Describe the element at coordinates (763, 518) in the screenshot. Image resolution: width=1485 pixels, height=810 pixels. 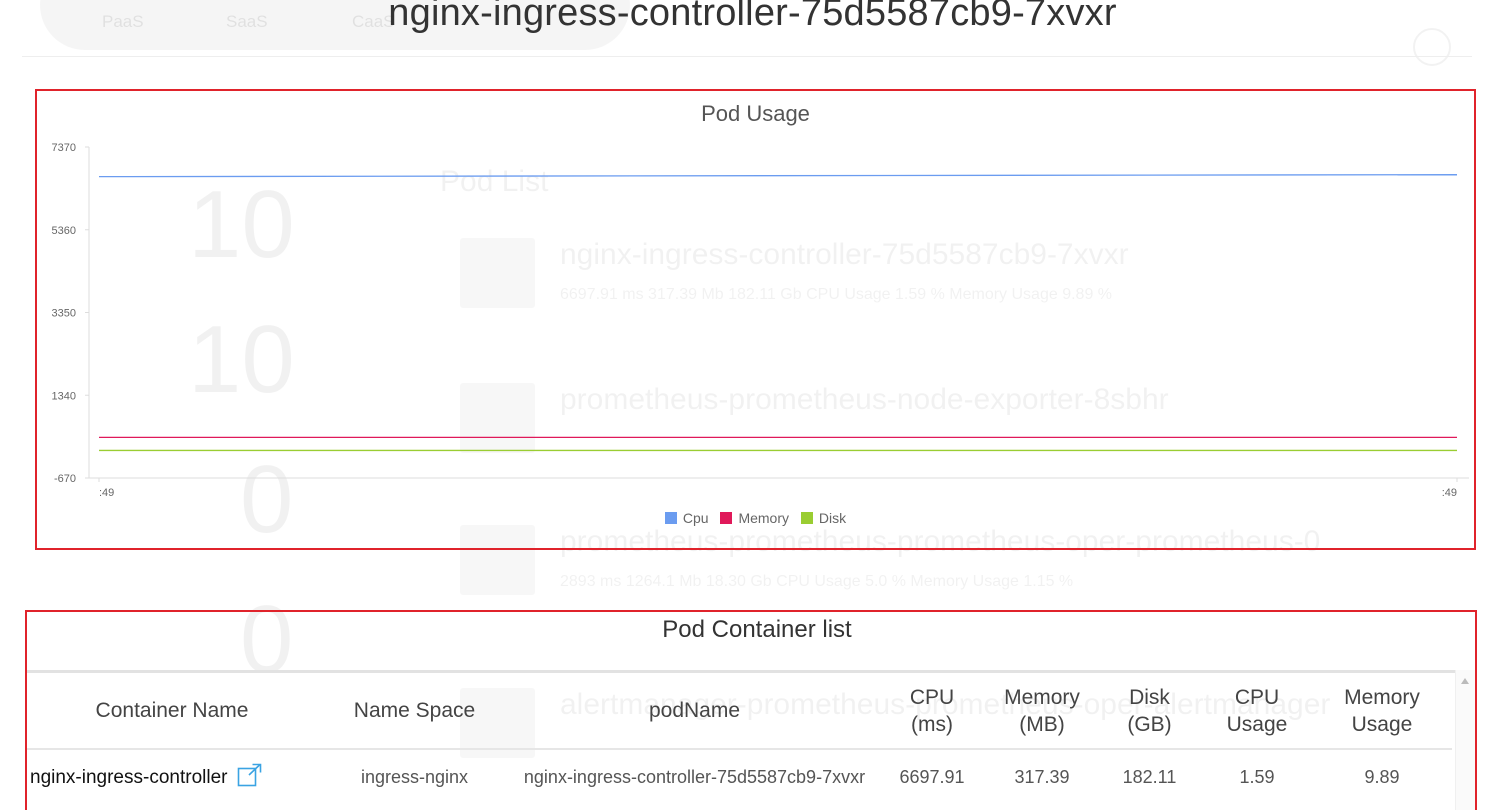
I see `legend-label-memory: Memory` at that location.